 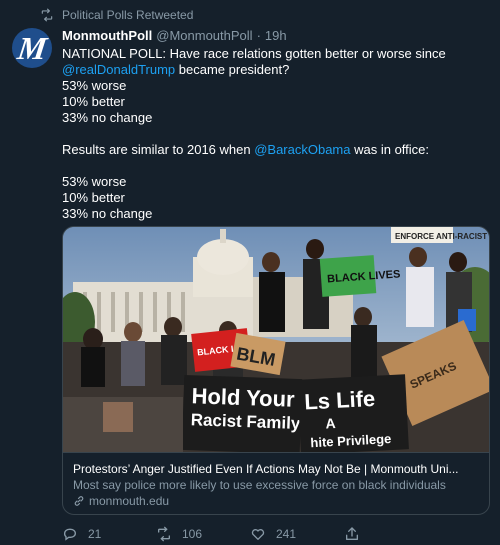 I want to click on retweet-button: 106, so click(x=203, y=534).